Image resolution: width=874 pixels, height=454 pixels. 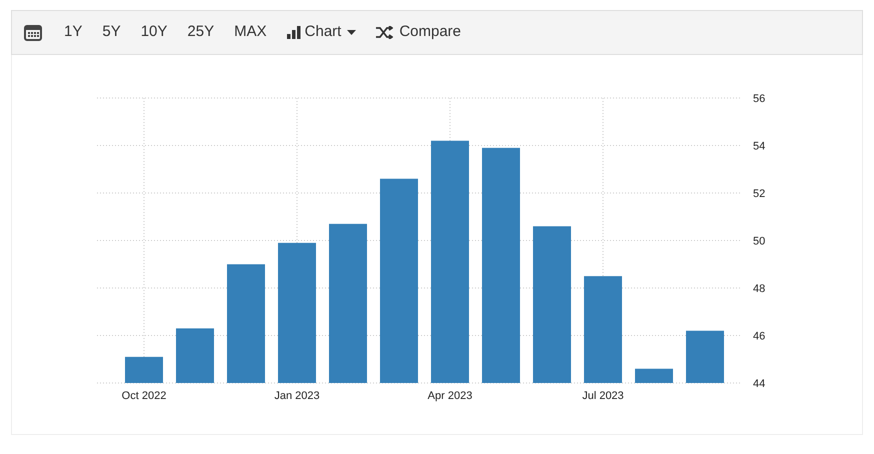 What do you see at coordinates (603, 396) in the screenshot?
I see `x-axis-label: Jul 2023` at bounding box center [603, 396].